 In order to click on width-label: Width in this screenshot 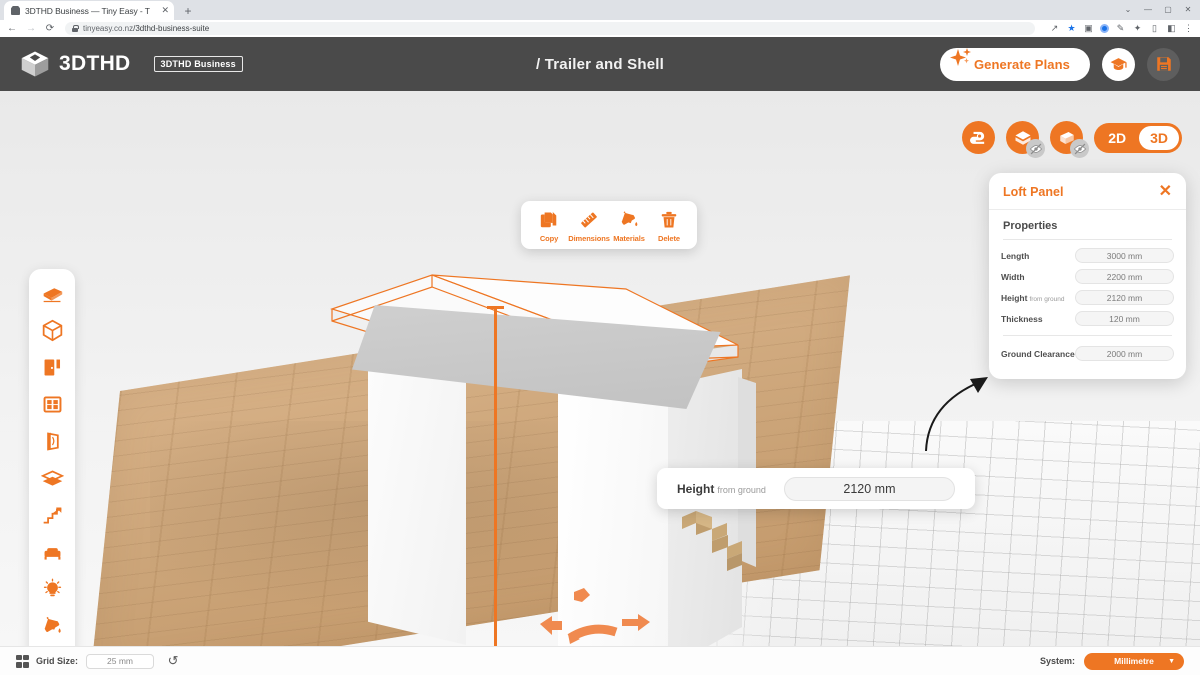, I will do `click(1013, 276)`.